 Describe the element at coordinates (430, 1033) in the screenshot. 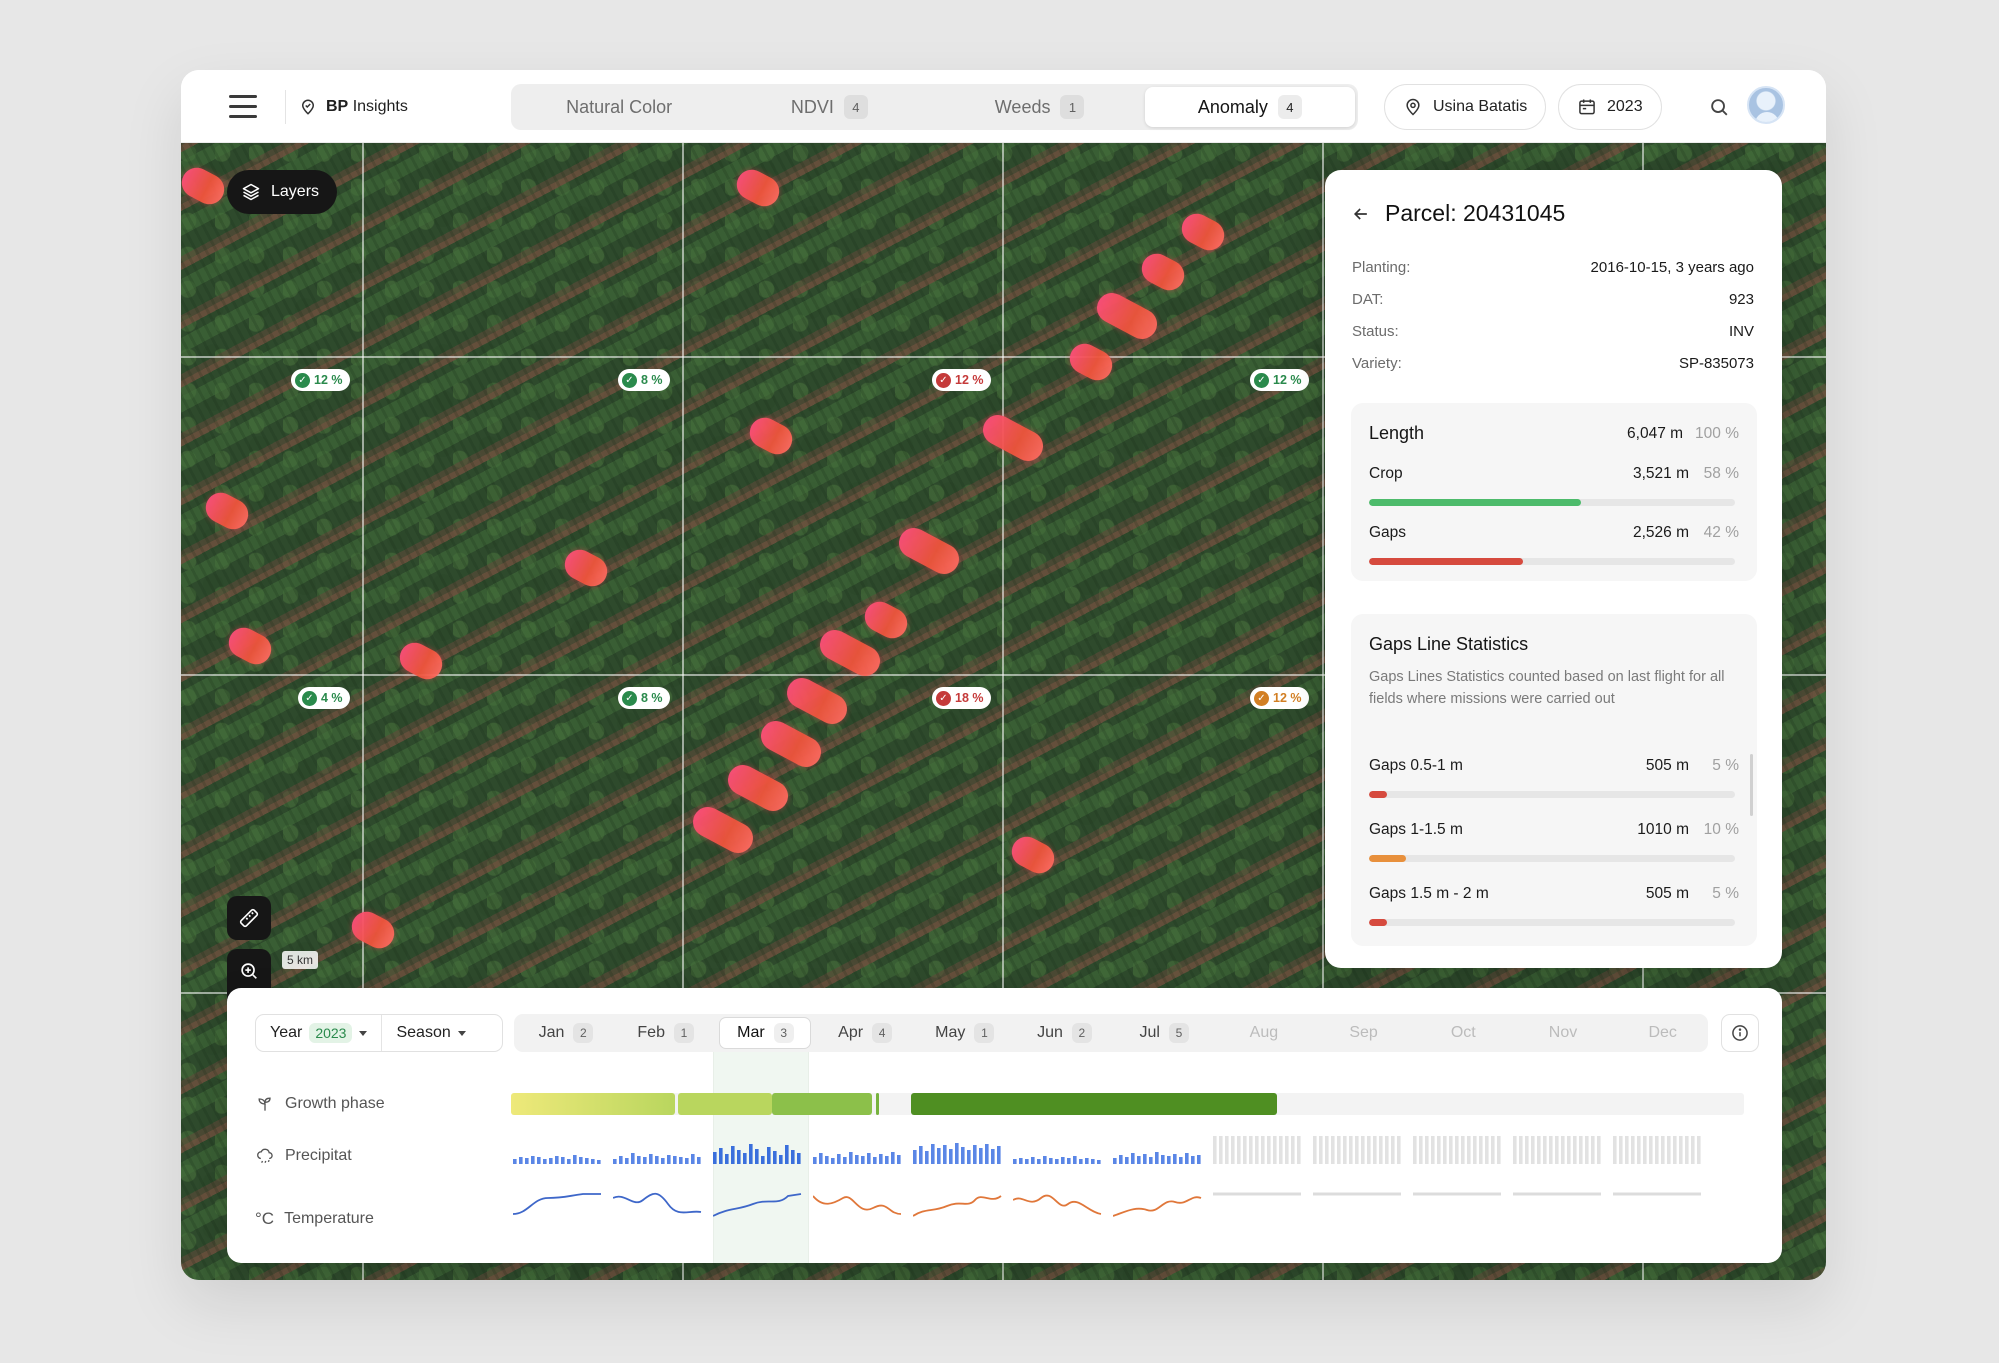

I see `season-dropdown: Season` at that location.